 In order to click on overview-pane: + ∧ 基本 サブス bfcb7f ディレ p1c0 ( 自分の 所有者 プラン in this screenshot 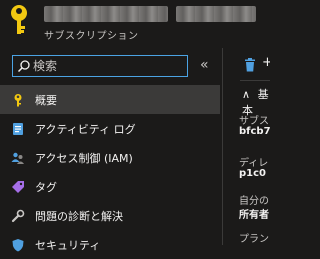, I will do `click(251, 122)`.